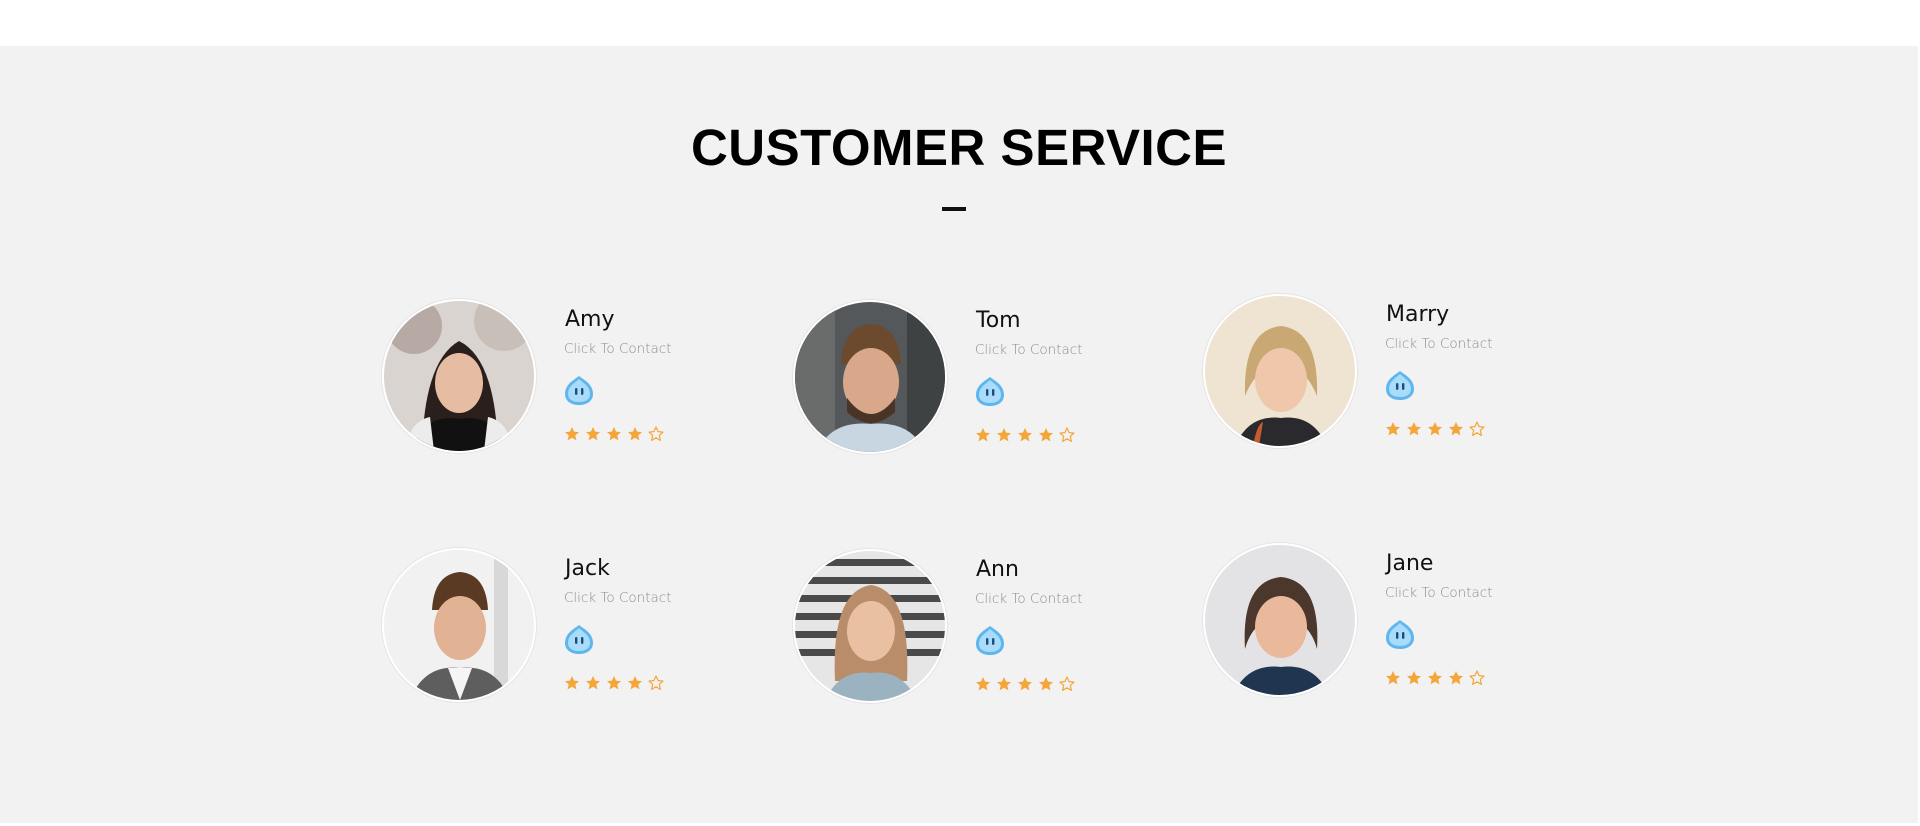 The image size is (1920, 826). Describe the element at coordinates (552, 379) in the screenshot. I see `contact-card-amy: Amy Click To Contact` at that location.